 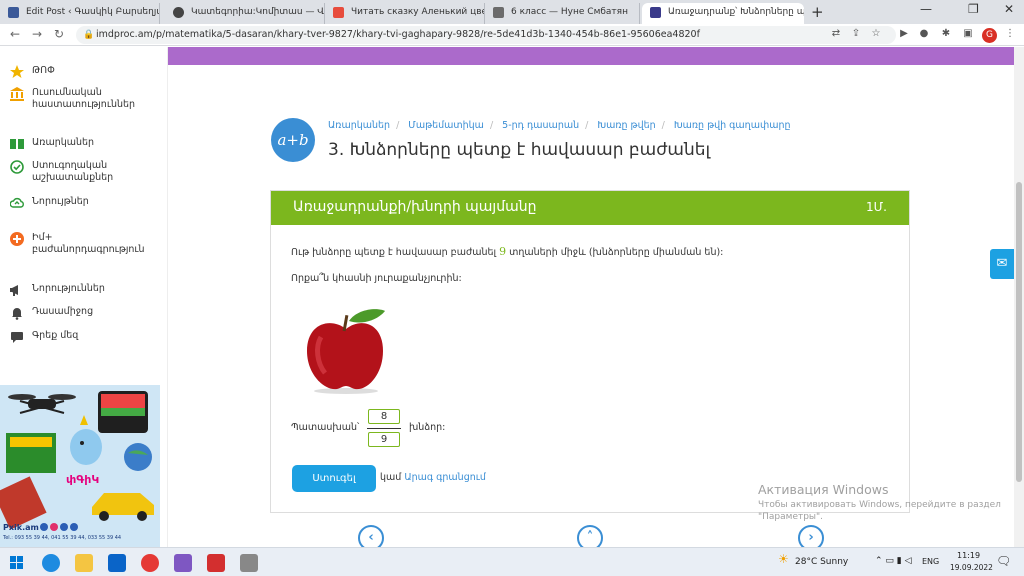 What do you see at coordinates (84, 563) in the screenshot?
I see `file-explorer-icon` at bounding box center [84, 563].